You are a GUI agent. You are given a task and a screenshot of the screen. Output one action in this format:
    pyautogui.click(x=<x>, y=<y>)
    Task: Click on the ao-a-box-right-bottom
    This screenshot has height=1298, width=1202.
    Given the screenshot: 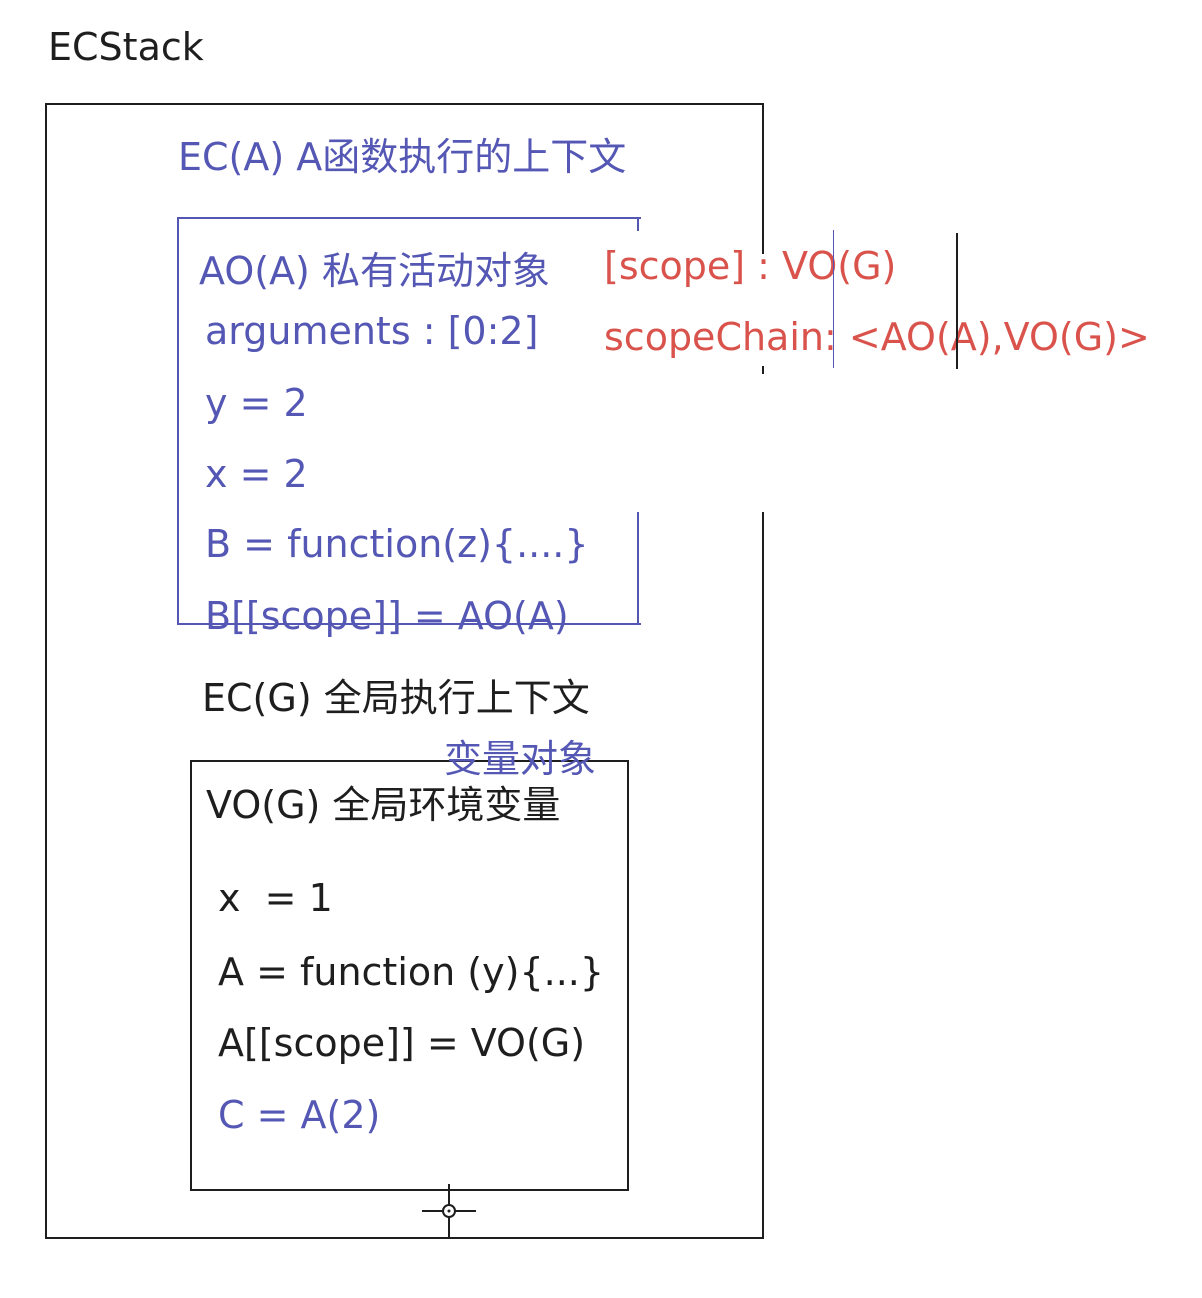 What is the action you would take?
    pyautogui.click(x=638, y=568)
    